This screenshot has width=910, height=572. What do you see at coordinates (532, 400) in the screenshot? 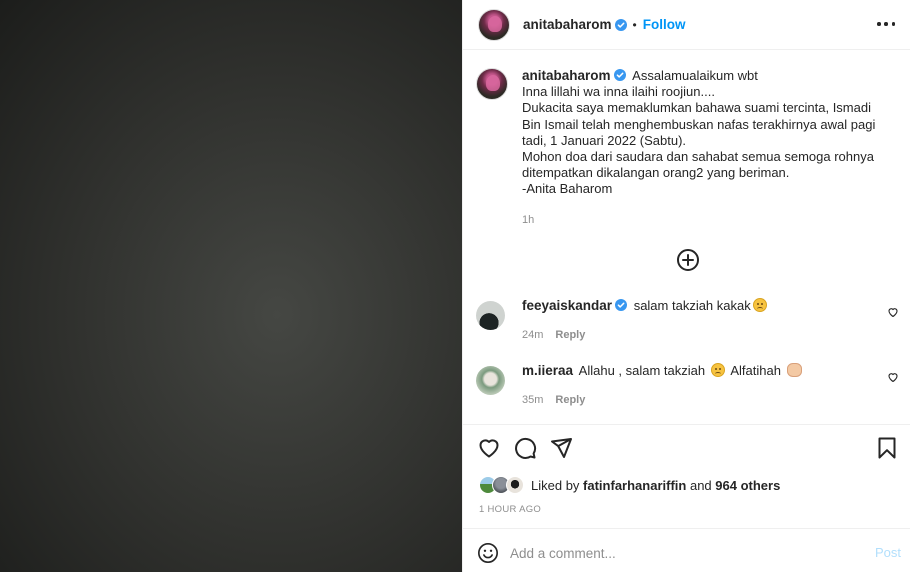
I see `comment-timestamp: 35m` at bounding box center [532, 400].